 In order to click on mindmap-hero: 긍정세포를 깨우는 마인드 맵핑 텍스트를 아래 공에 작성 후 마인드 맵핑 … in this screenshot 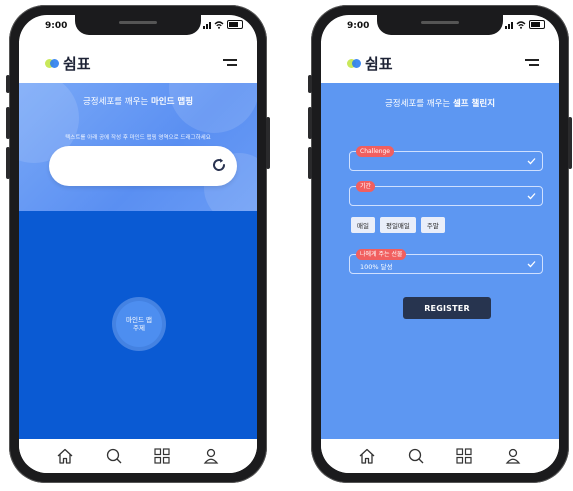, I will do `click(138, 147)`.